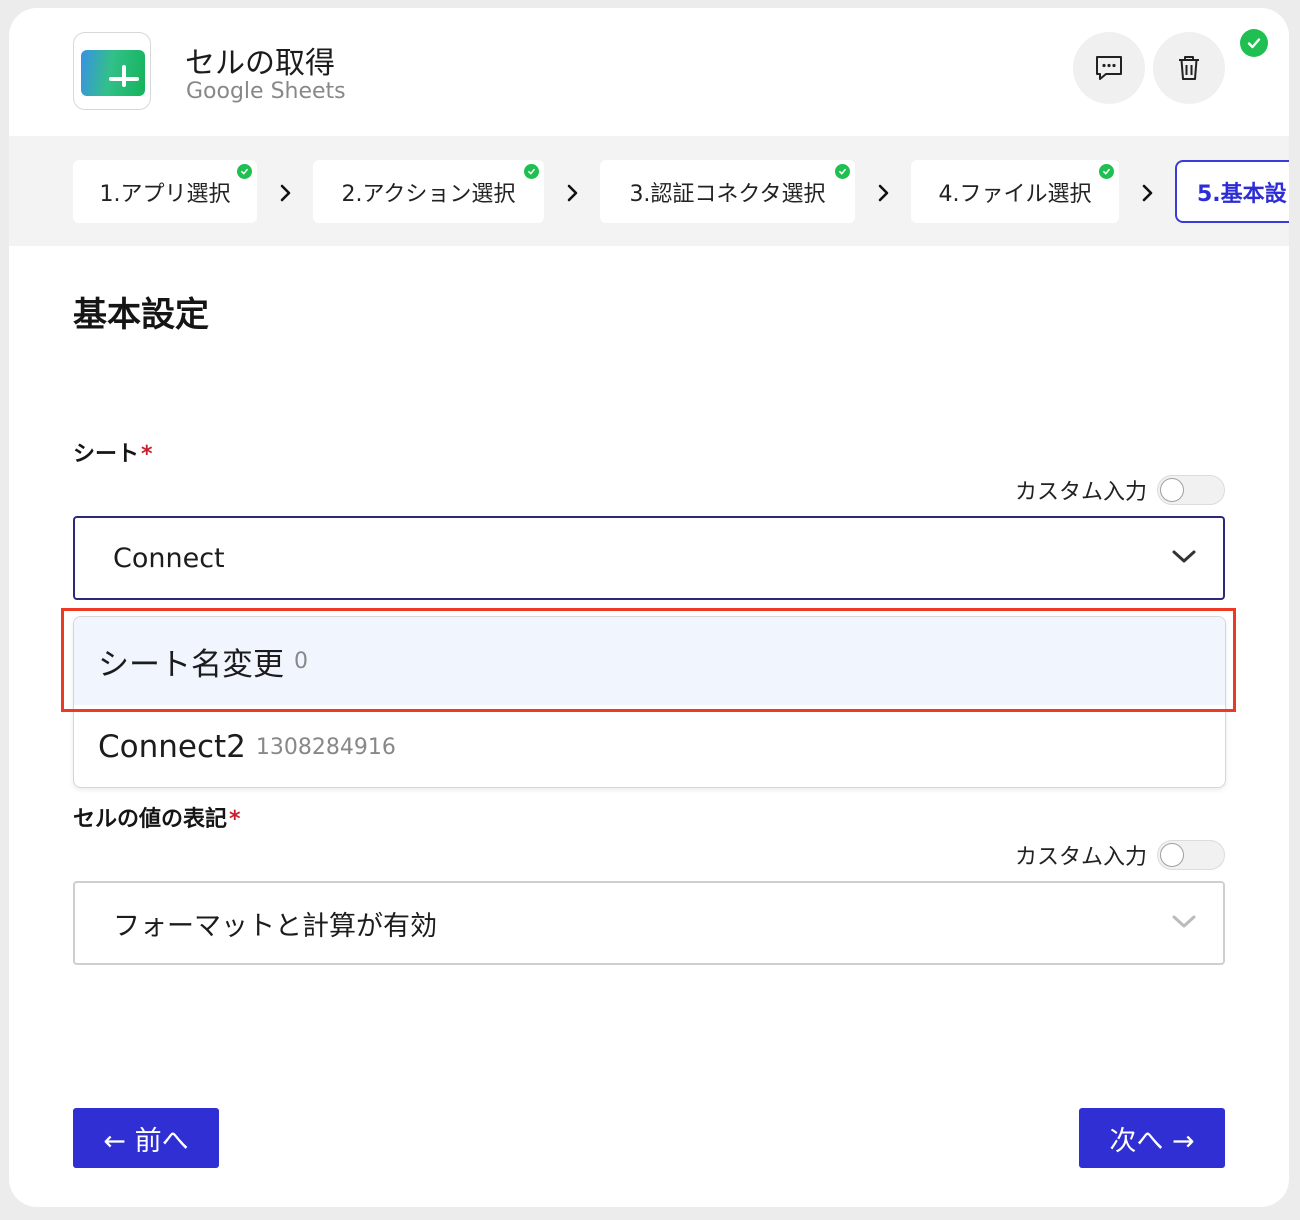 This screenshot has width=1300, height=1220. I want to click on step-label: 3.認証コネクタ選択, so click(727, 194).